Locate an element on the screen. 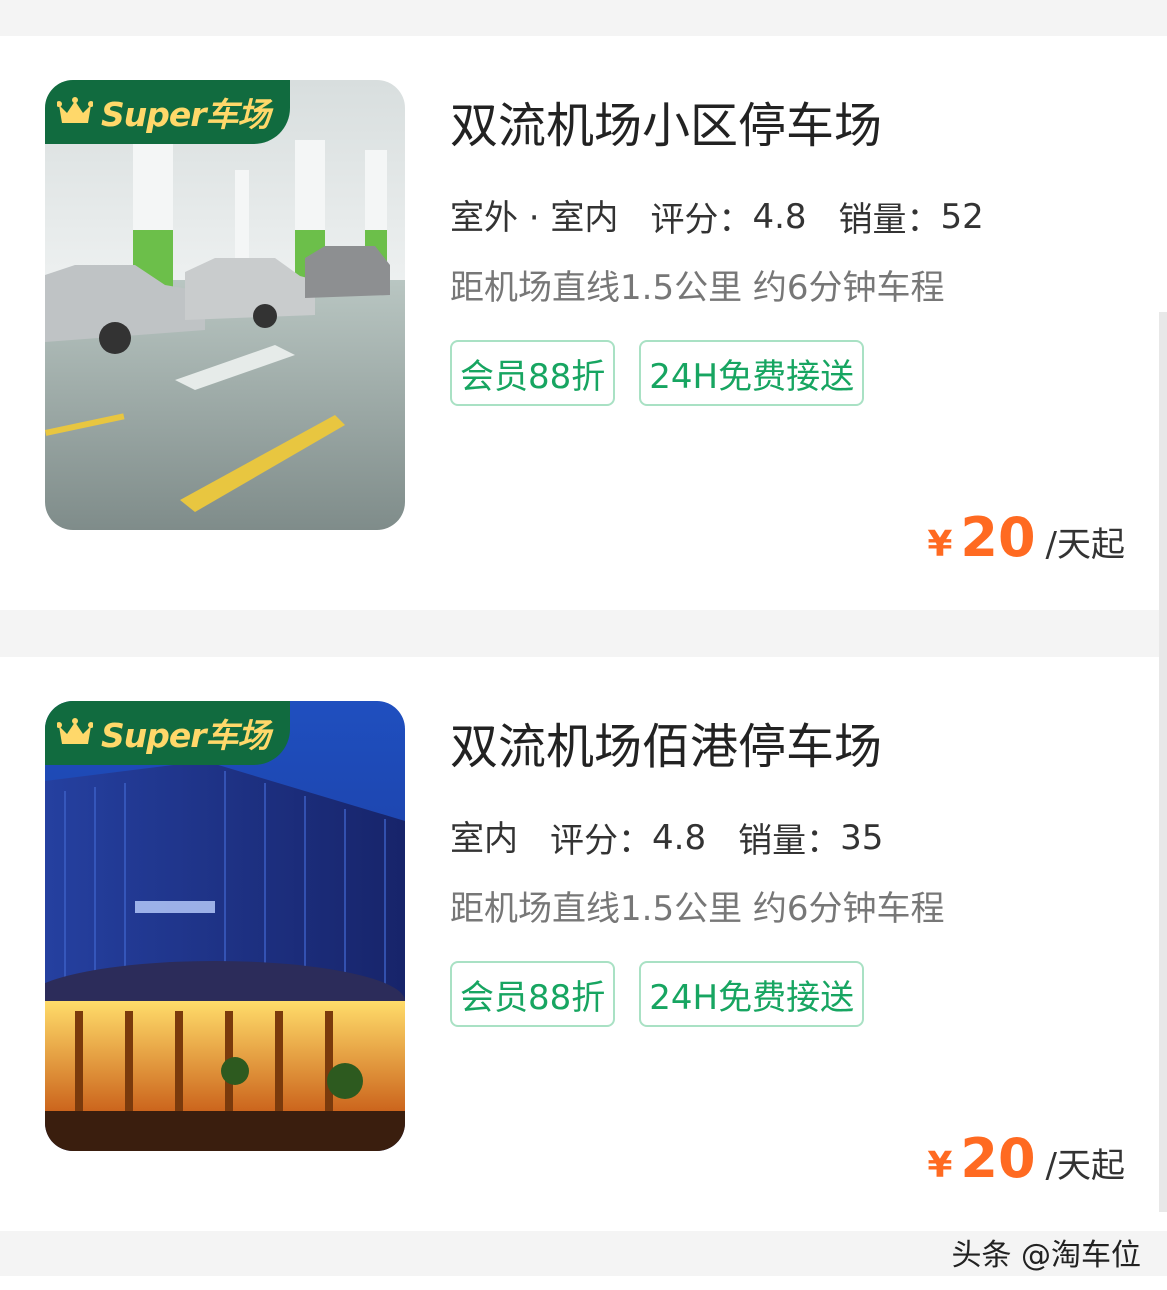 The width and height of the screenshot is (1167, 1290). sales-value: 35 is located at coordinates (862, 837).